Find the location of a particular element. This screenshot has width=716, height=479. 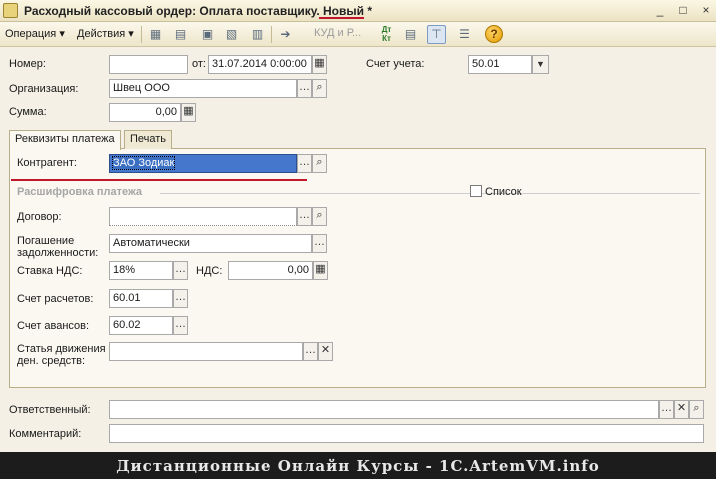

minimize-button: _ is located at coordinates (660, 10).